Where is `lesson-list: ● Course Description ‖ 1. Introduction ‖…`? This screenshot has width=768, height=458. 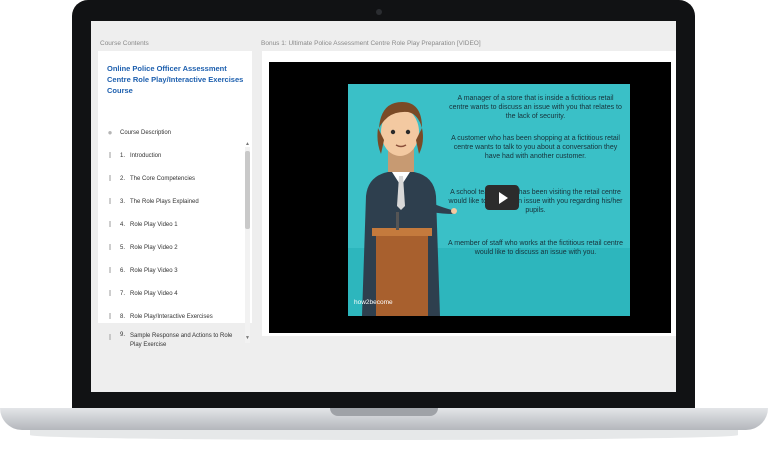
lesson-list: ● Course Description ‖ 1. Introduction ‖… is located at coordinates (171, 237).